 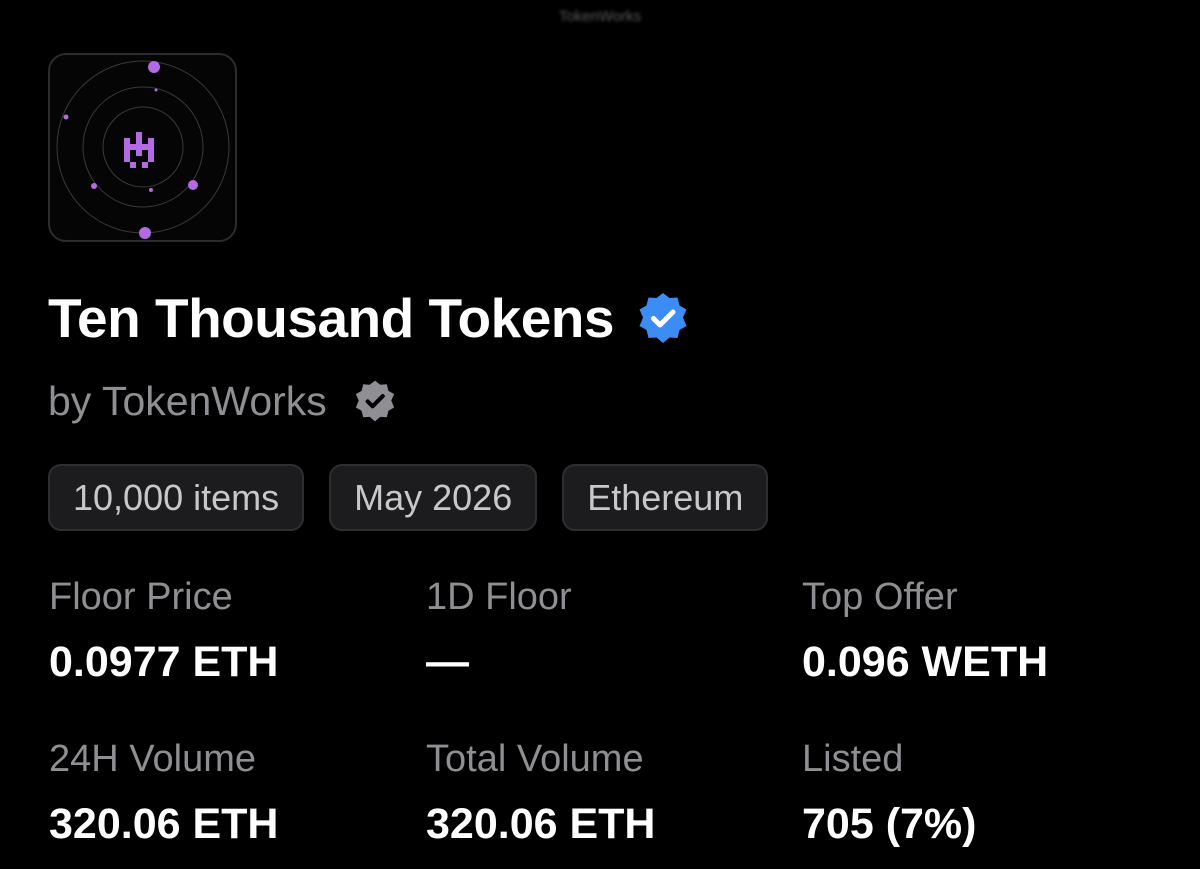 I want to click on stat-total-volume: Total Volume 320.06 ETH, so click(x=596, y=793).